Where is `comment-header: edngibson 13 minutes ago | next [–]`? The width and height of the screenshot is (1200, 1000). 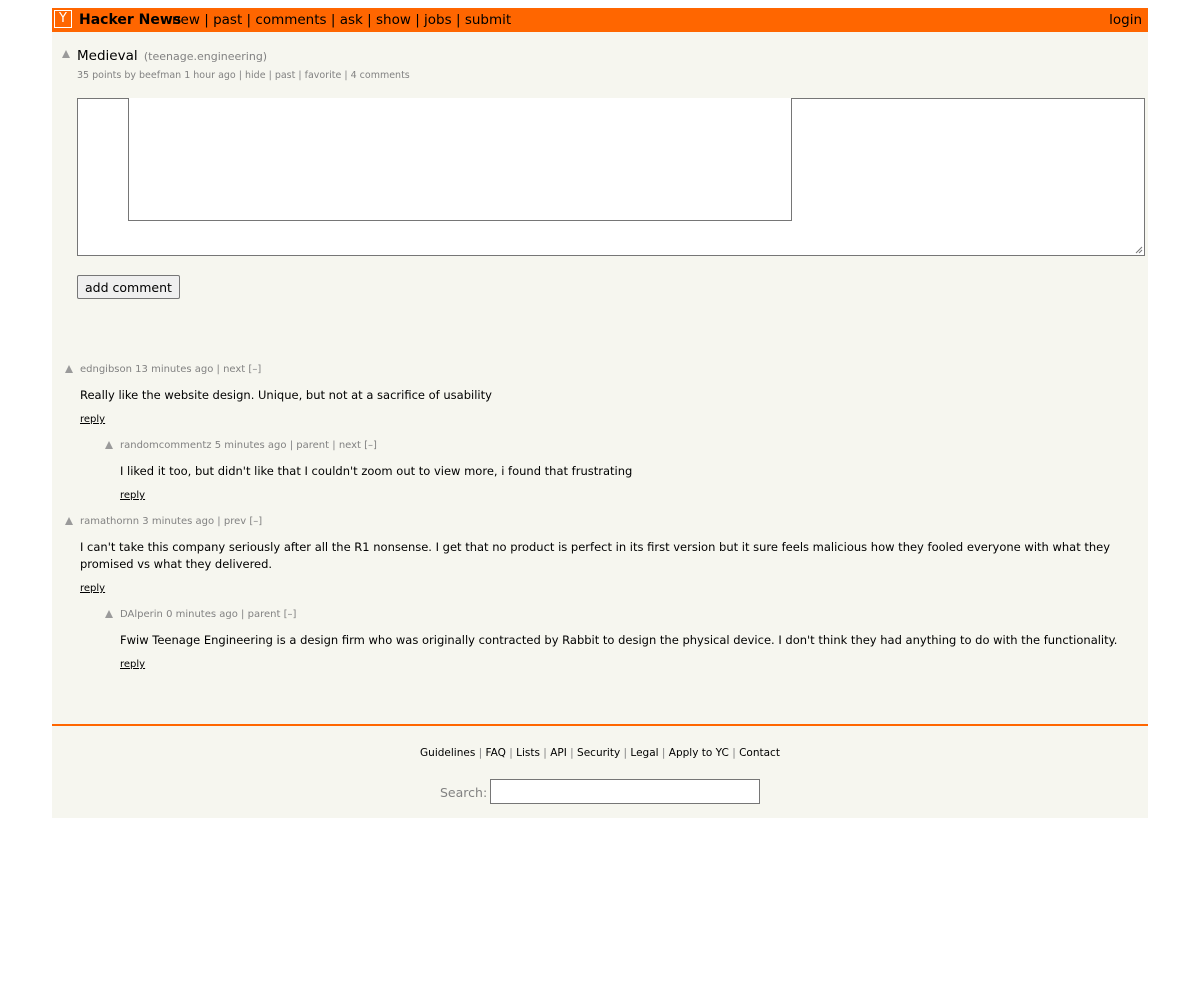 comment-header: edngibson 13 minutes ago | next [–] is located at coordinates (170, 370).